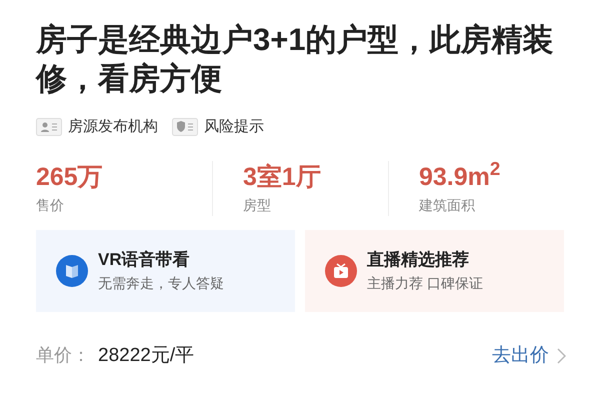 The height and width of the screenshot is (407, 600). What do you see at coordinates (234, 127) in the screenshot?
I see `tag-label: 风险提示` at bounding box center [234, 127].